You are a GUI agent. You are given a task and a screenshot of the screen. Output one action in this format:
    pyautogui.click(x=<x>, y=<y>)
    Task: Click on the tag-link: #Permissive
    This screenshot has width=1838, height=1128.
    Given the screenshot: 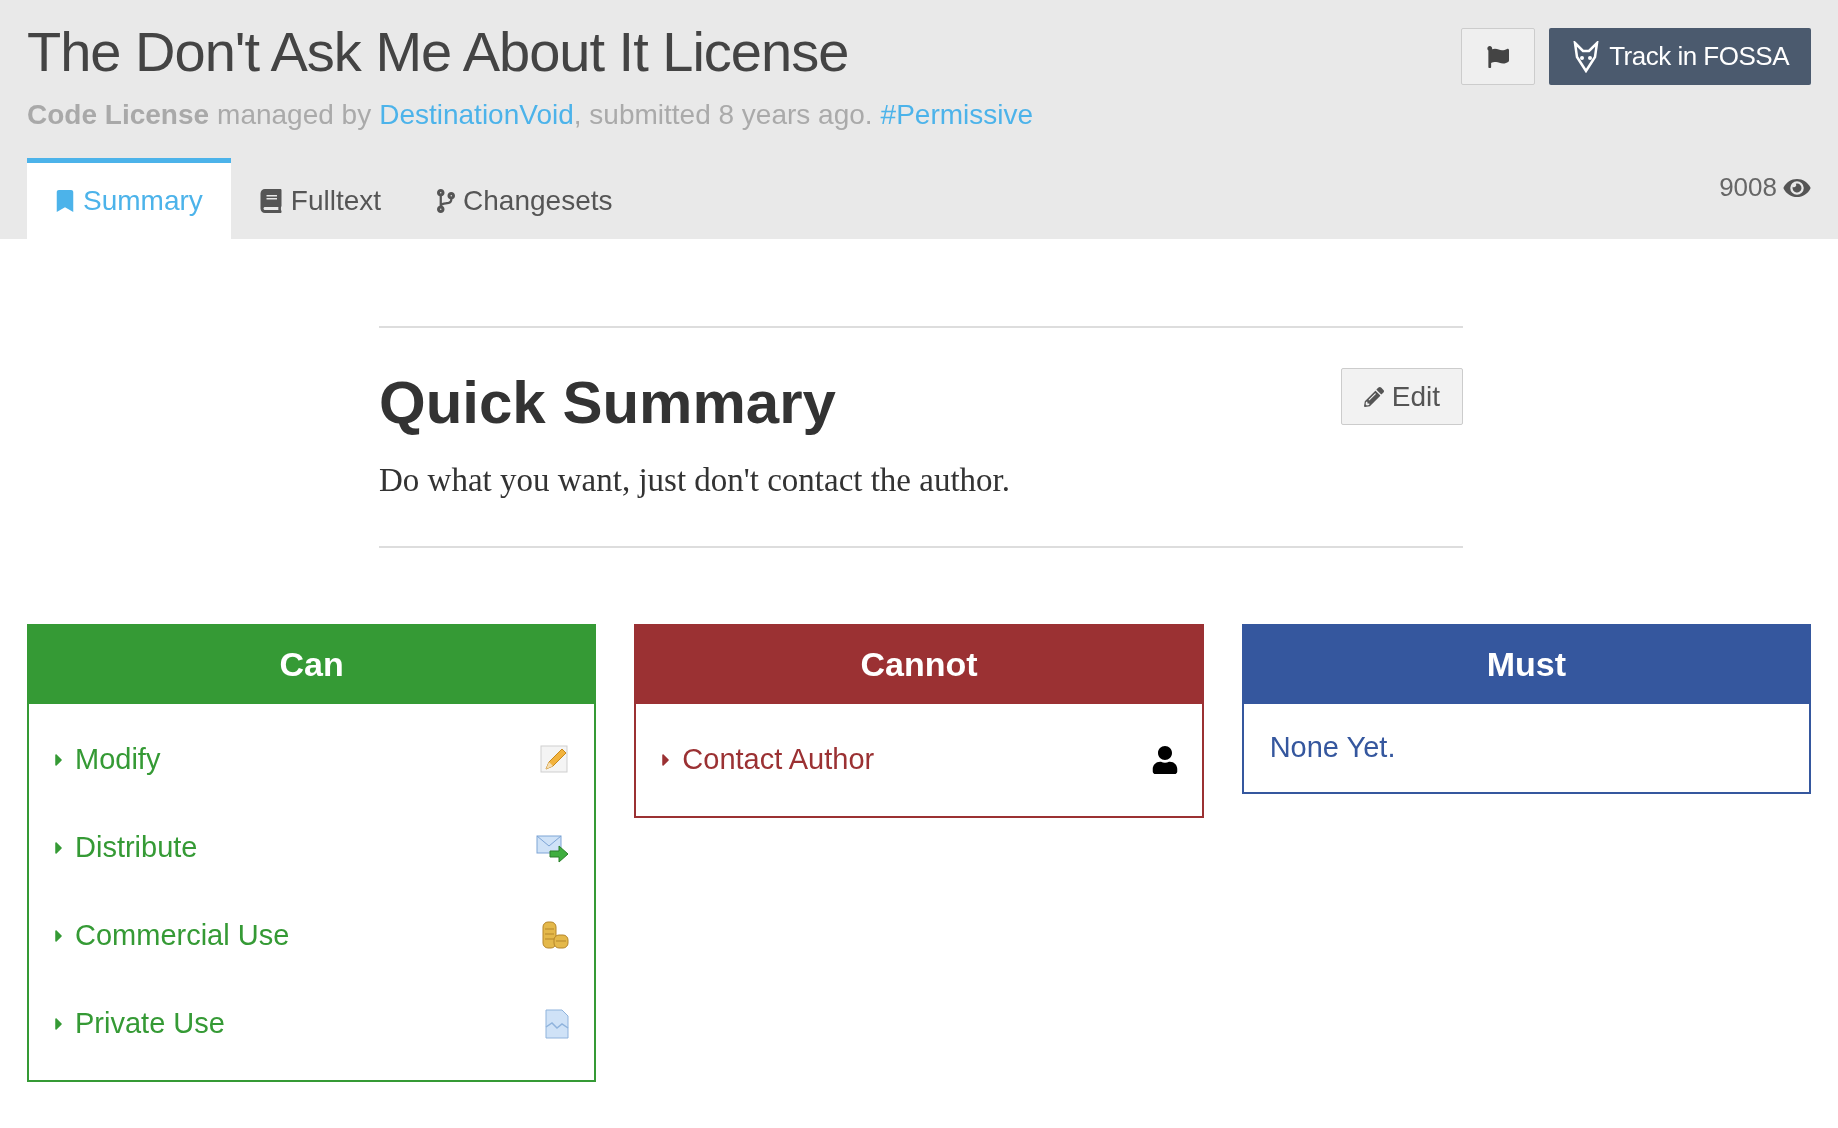 What is the action you would take?
    pyautogui.click(x=957, y=115)
    